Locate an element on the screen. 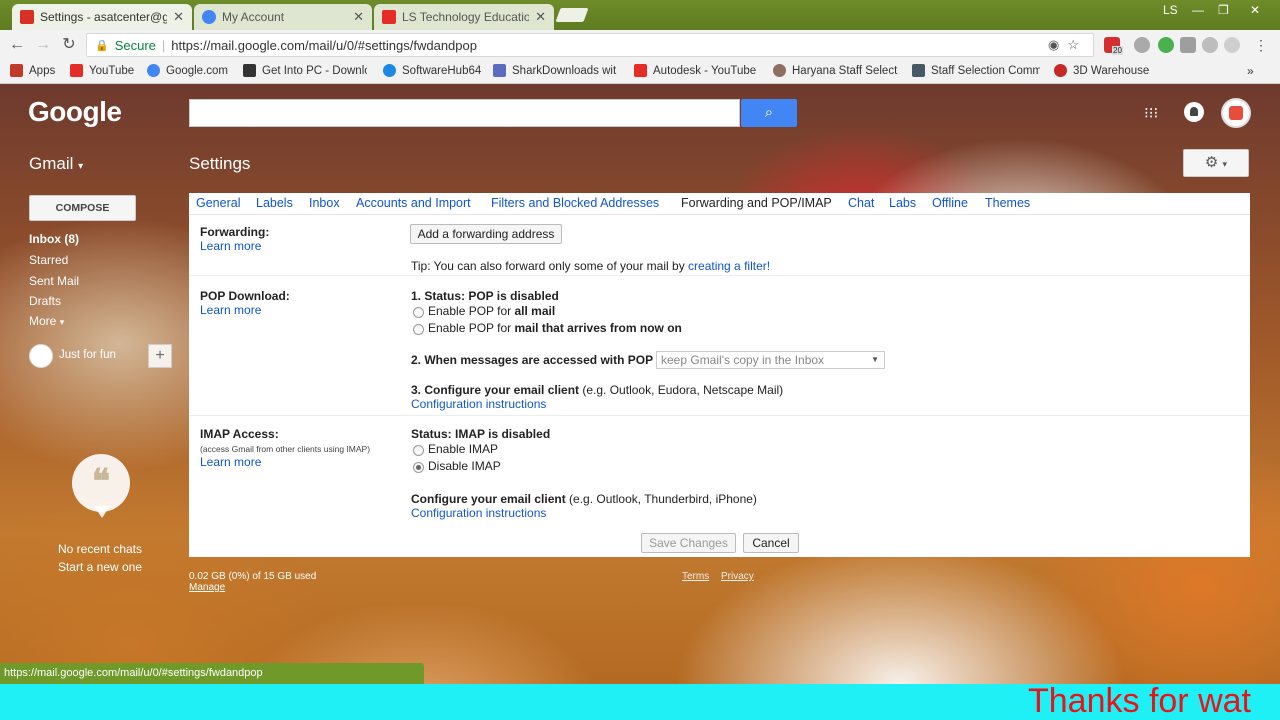  pop-status: 1. Status: POP is disabled is located at coordinates (485, 296).